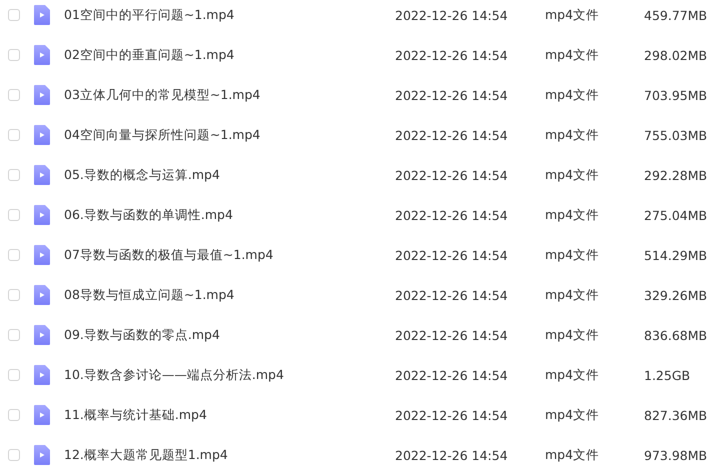  I want to click on file-size: 1.25GB, so click(668, 375).